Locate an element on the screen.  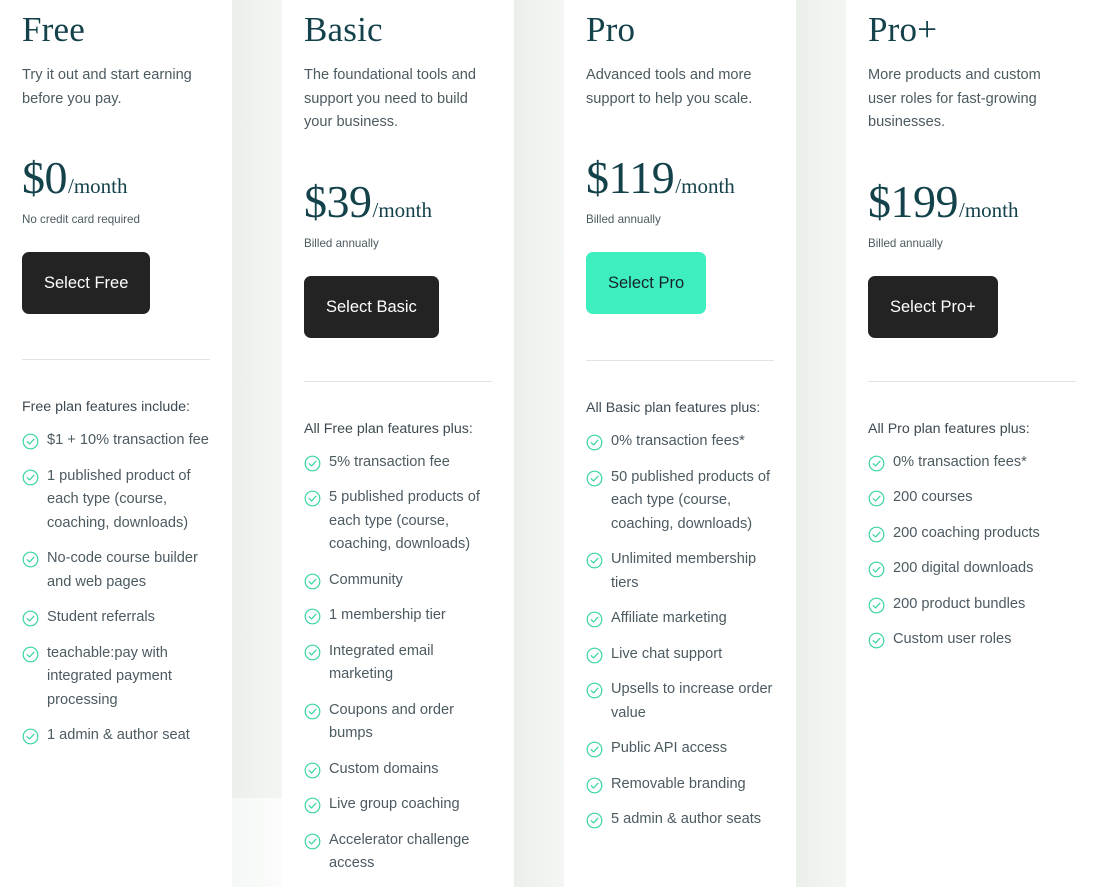
feature-item: 200 digital downloads is located at coordinates (972, 569).